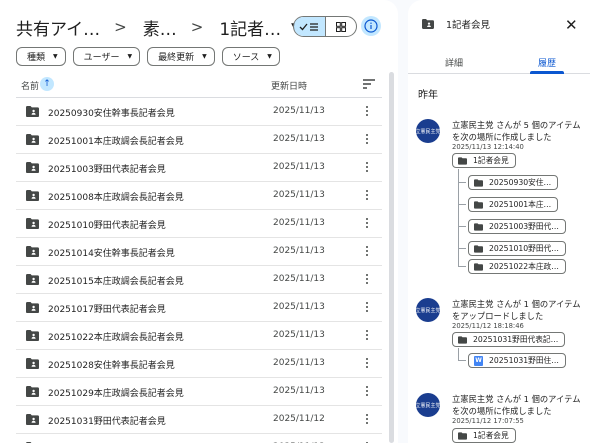 This screenshot has height=443, width=590. Describe the element at coordinates (199, 336) in the screenshot. I see `table-row: 20251022本庄政調会長記者会見 2025/11/13` at that location.